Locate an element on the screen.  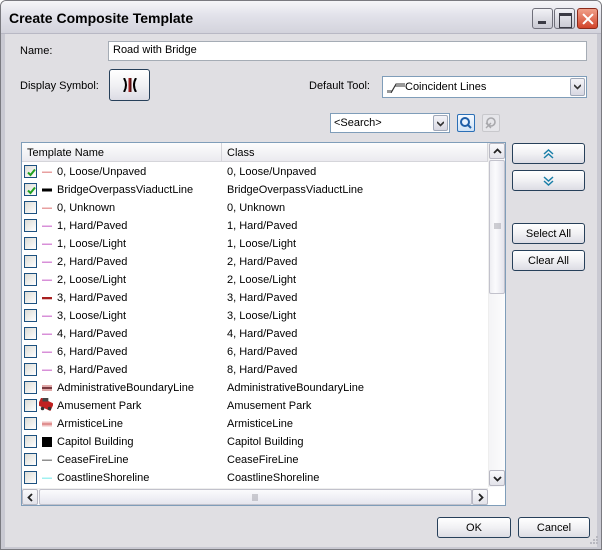
table-row: 1, Hard/Paved 1, Hard/Paved is located at coordinates (255, 226).